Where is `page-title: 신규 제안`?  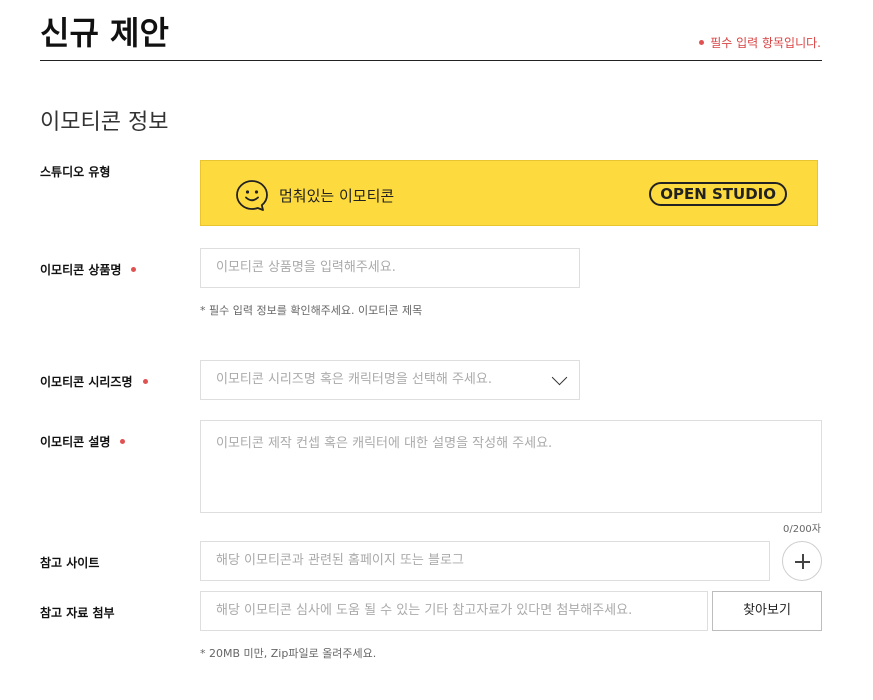 page-title: 신규 제안 is located at coordinates (104, 33).